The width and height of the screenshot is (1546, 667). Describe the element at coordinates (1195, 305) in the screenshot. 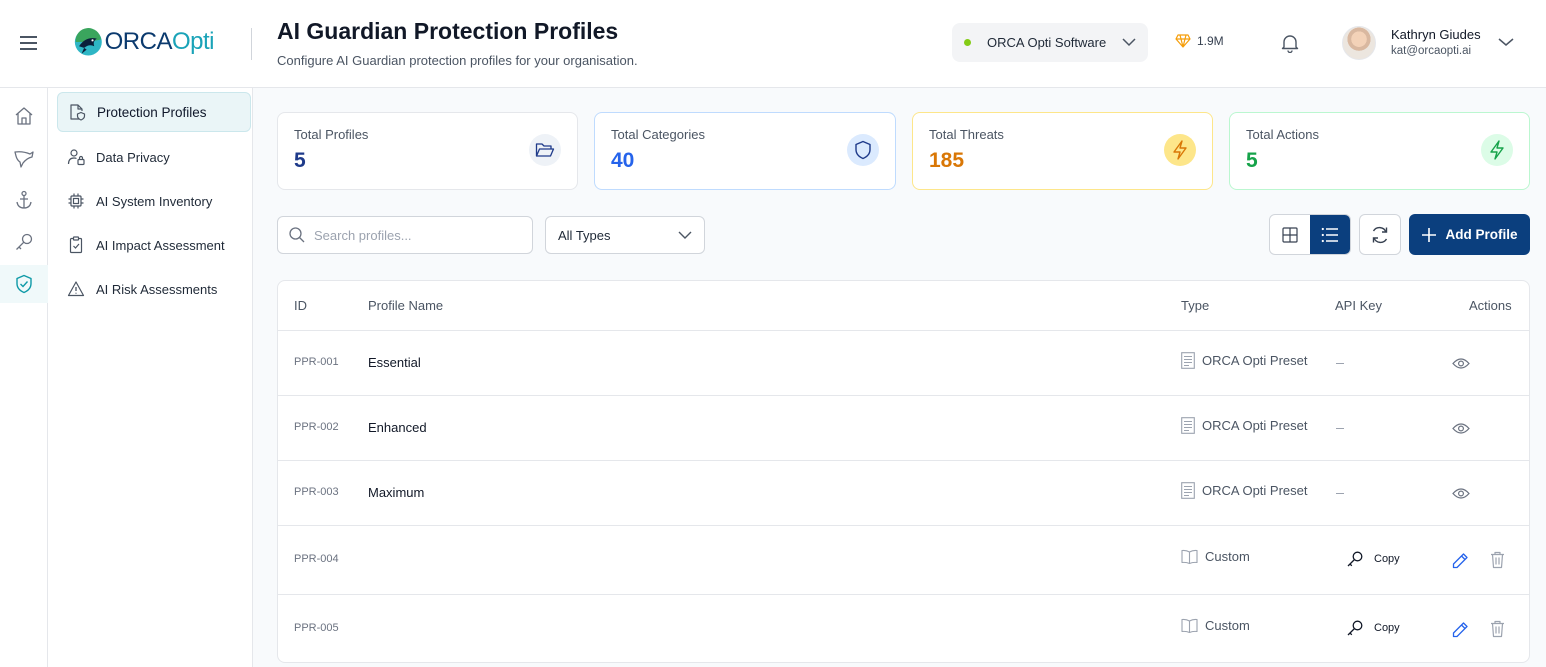

I see `column-header-type: Type` at that location.